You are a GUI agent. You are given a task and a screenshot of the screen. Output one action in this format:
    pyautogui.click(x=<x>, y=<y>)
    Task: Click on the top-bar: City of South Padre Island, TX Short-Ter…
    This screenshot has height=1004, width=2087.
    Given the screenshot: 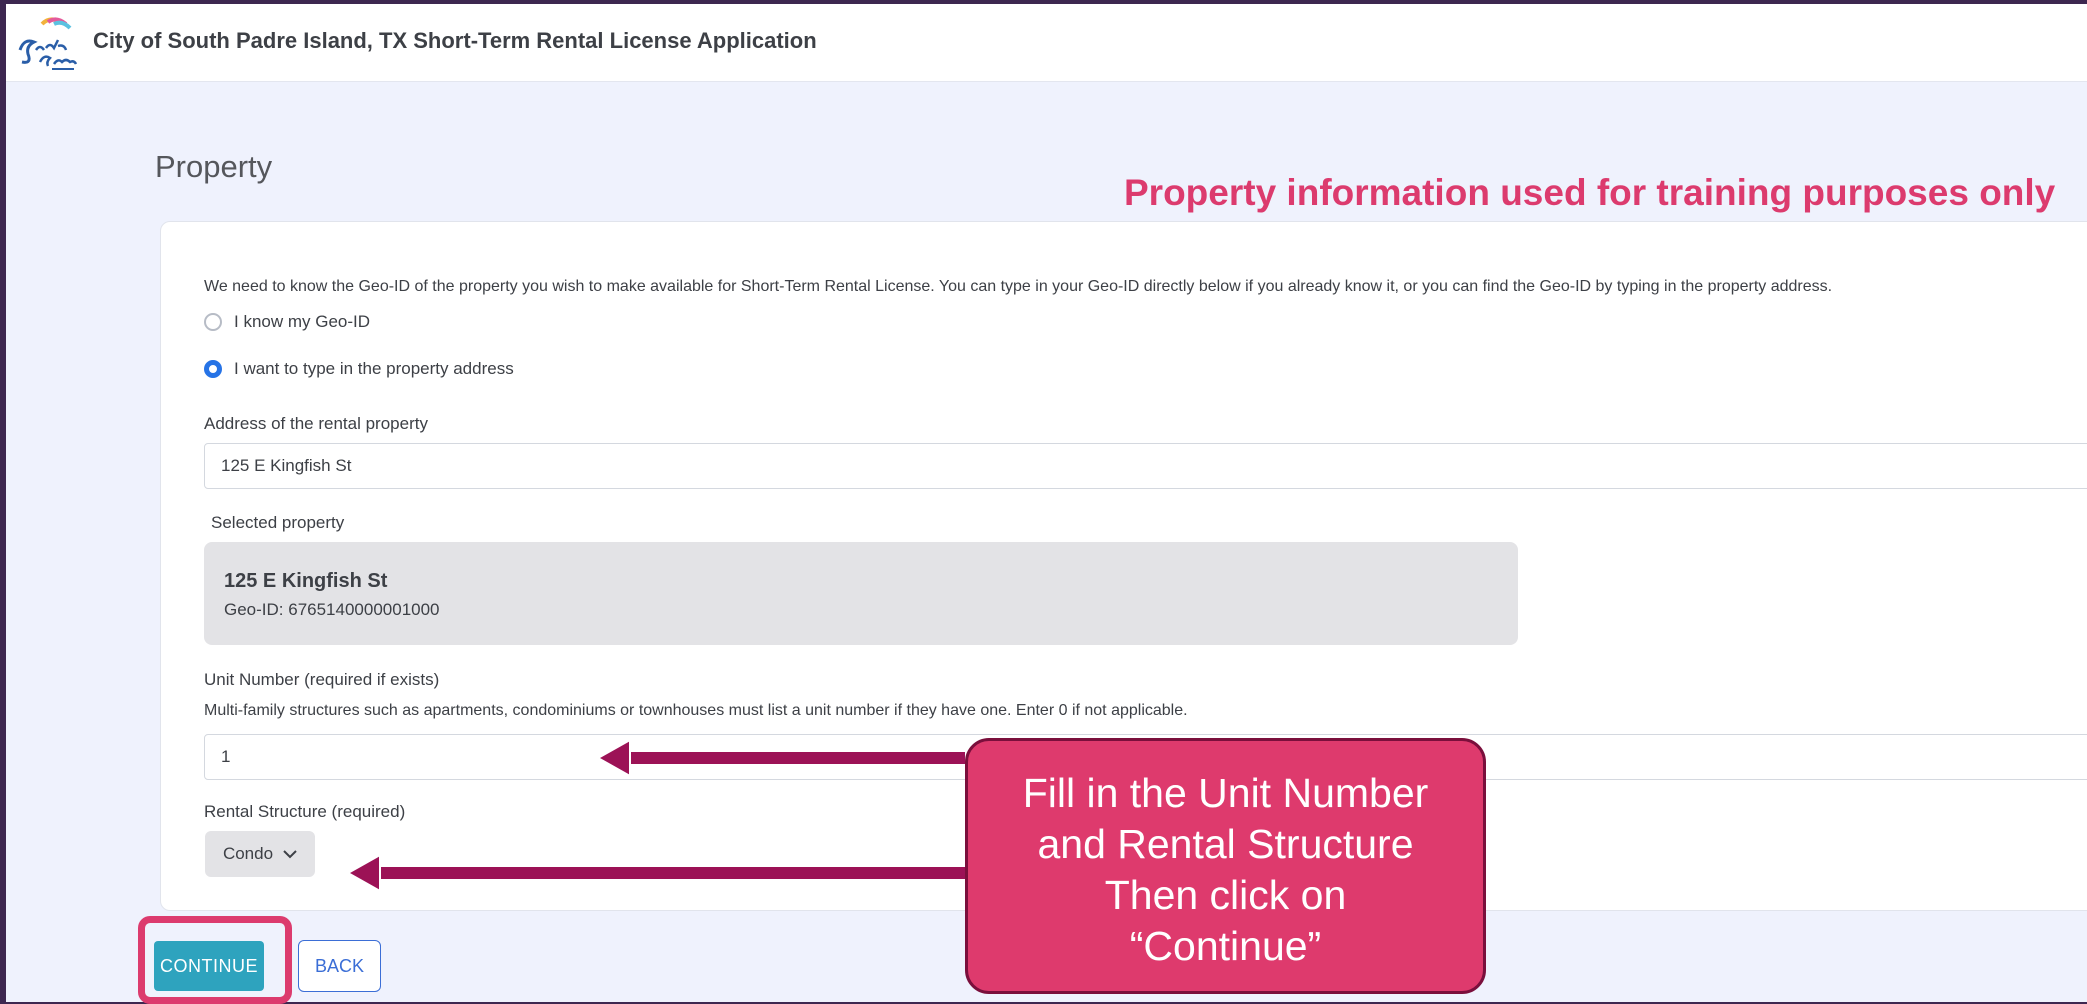 What is the action you would take?
    pyautogui.click(x=1046, y=43)
    